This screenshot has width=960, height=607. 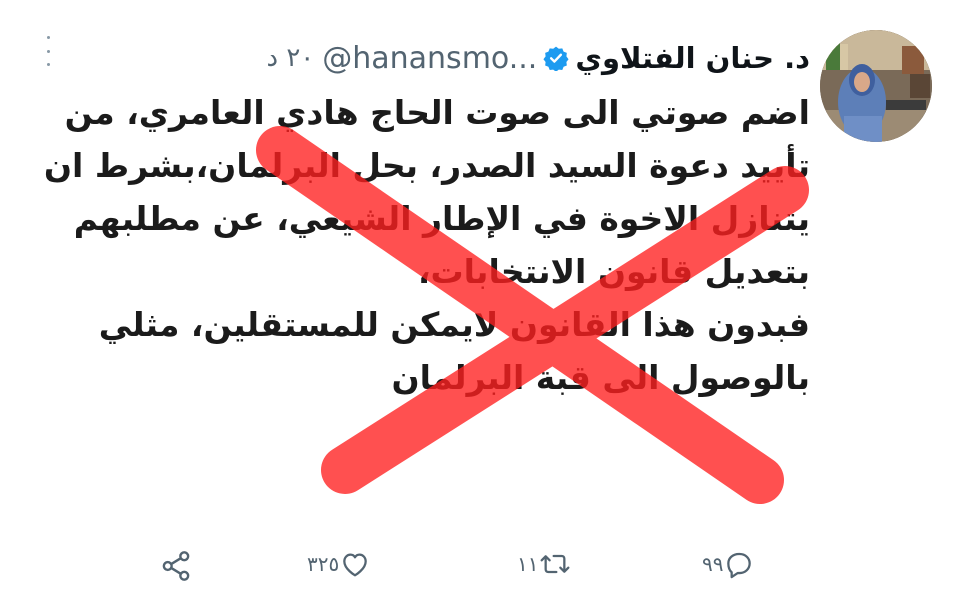 I want to click on like-button: ٣٢٥, so click(x=333, y=564).